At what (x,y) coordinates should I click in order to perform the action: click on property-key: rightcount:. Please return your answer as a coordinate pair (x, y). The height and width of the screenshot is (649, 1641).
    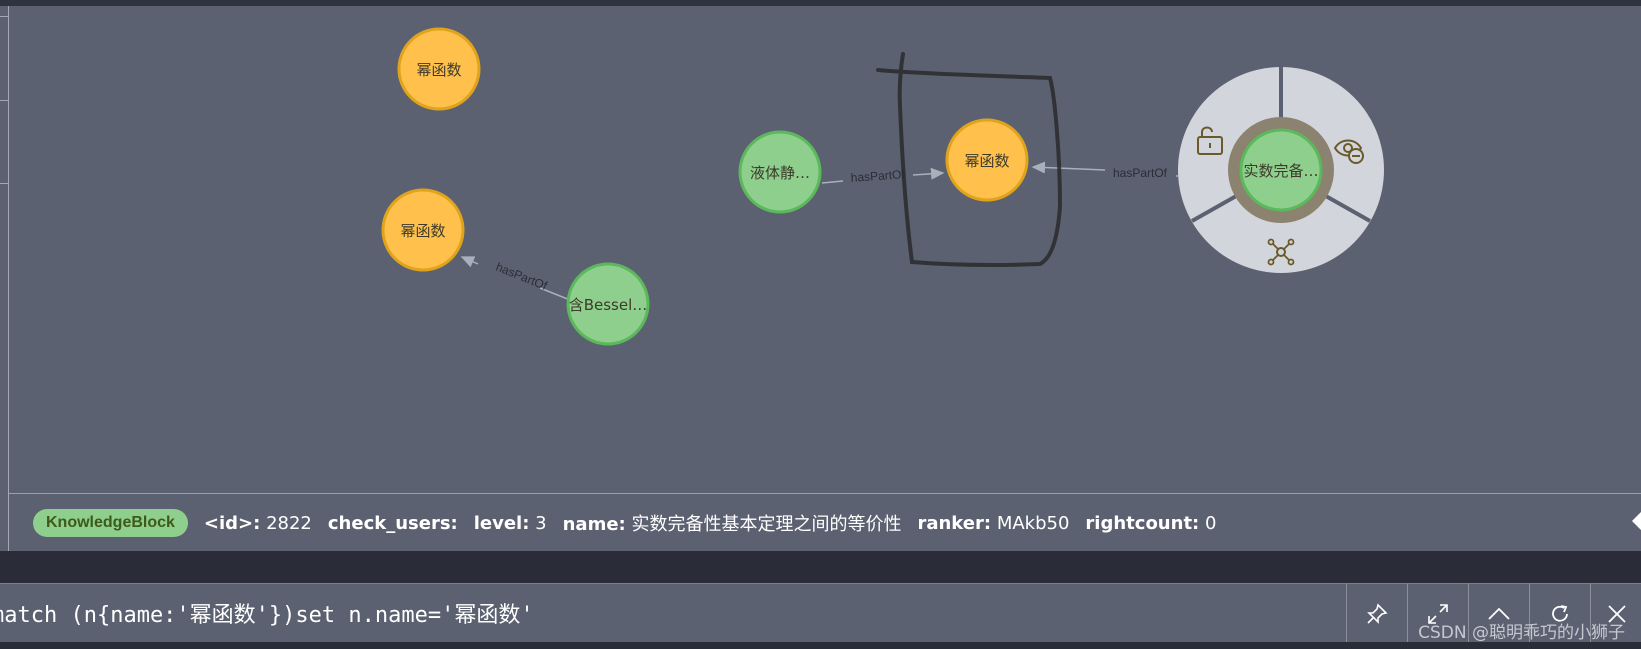
    Looking at the image, I should click on (1142, 523).